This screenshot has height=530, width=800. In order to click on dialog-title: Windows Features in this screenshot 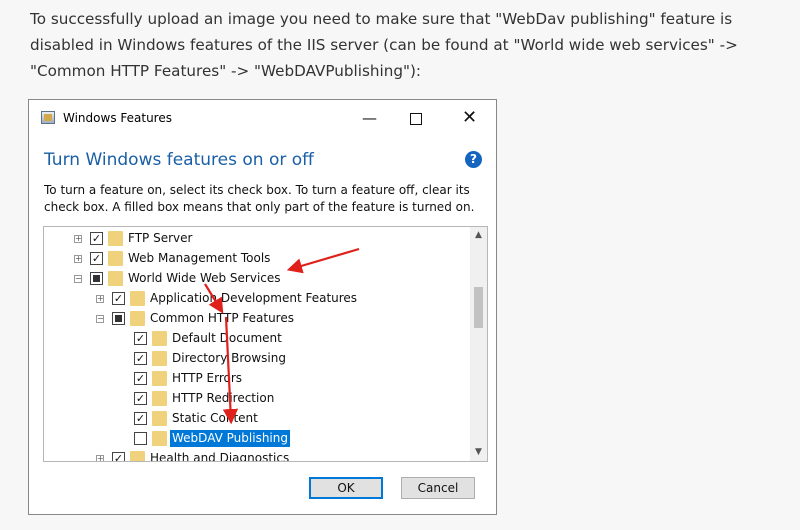, I will do `click(117, 118)`.